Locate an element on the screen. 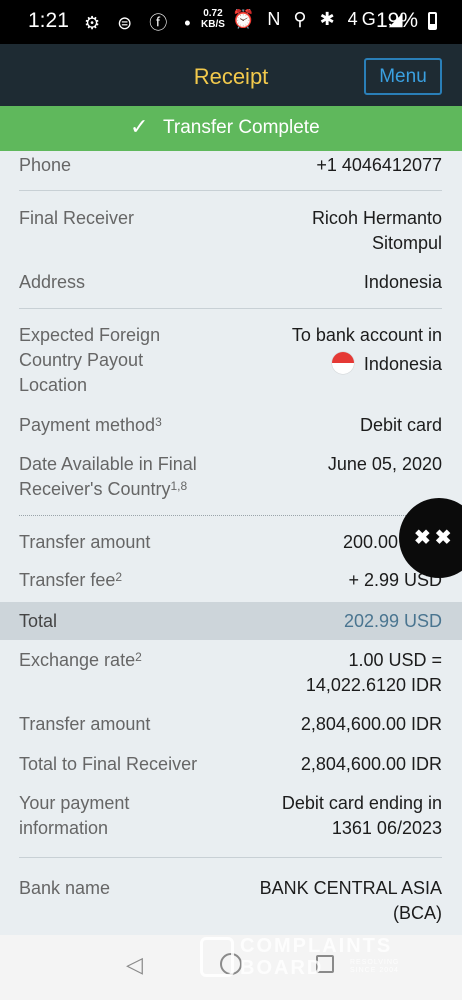 The height and width of the screenshot is (1000, 462). exchange-rate-label-text: Exchange rate is located at coordinates (77, 660).